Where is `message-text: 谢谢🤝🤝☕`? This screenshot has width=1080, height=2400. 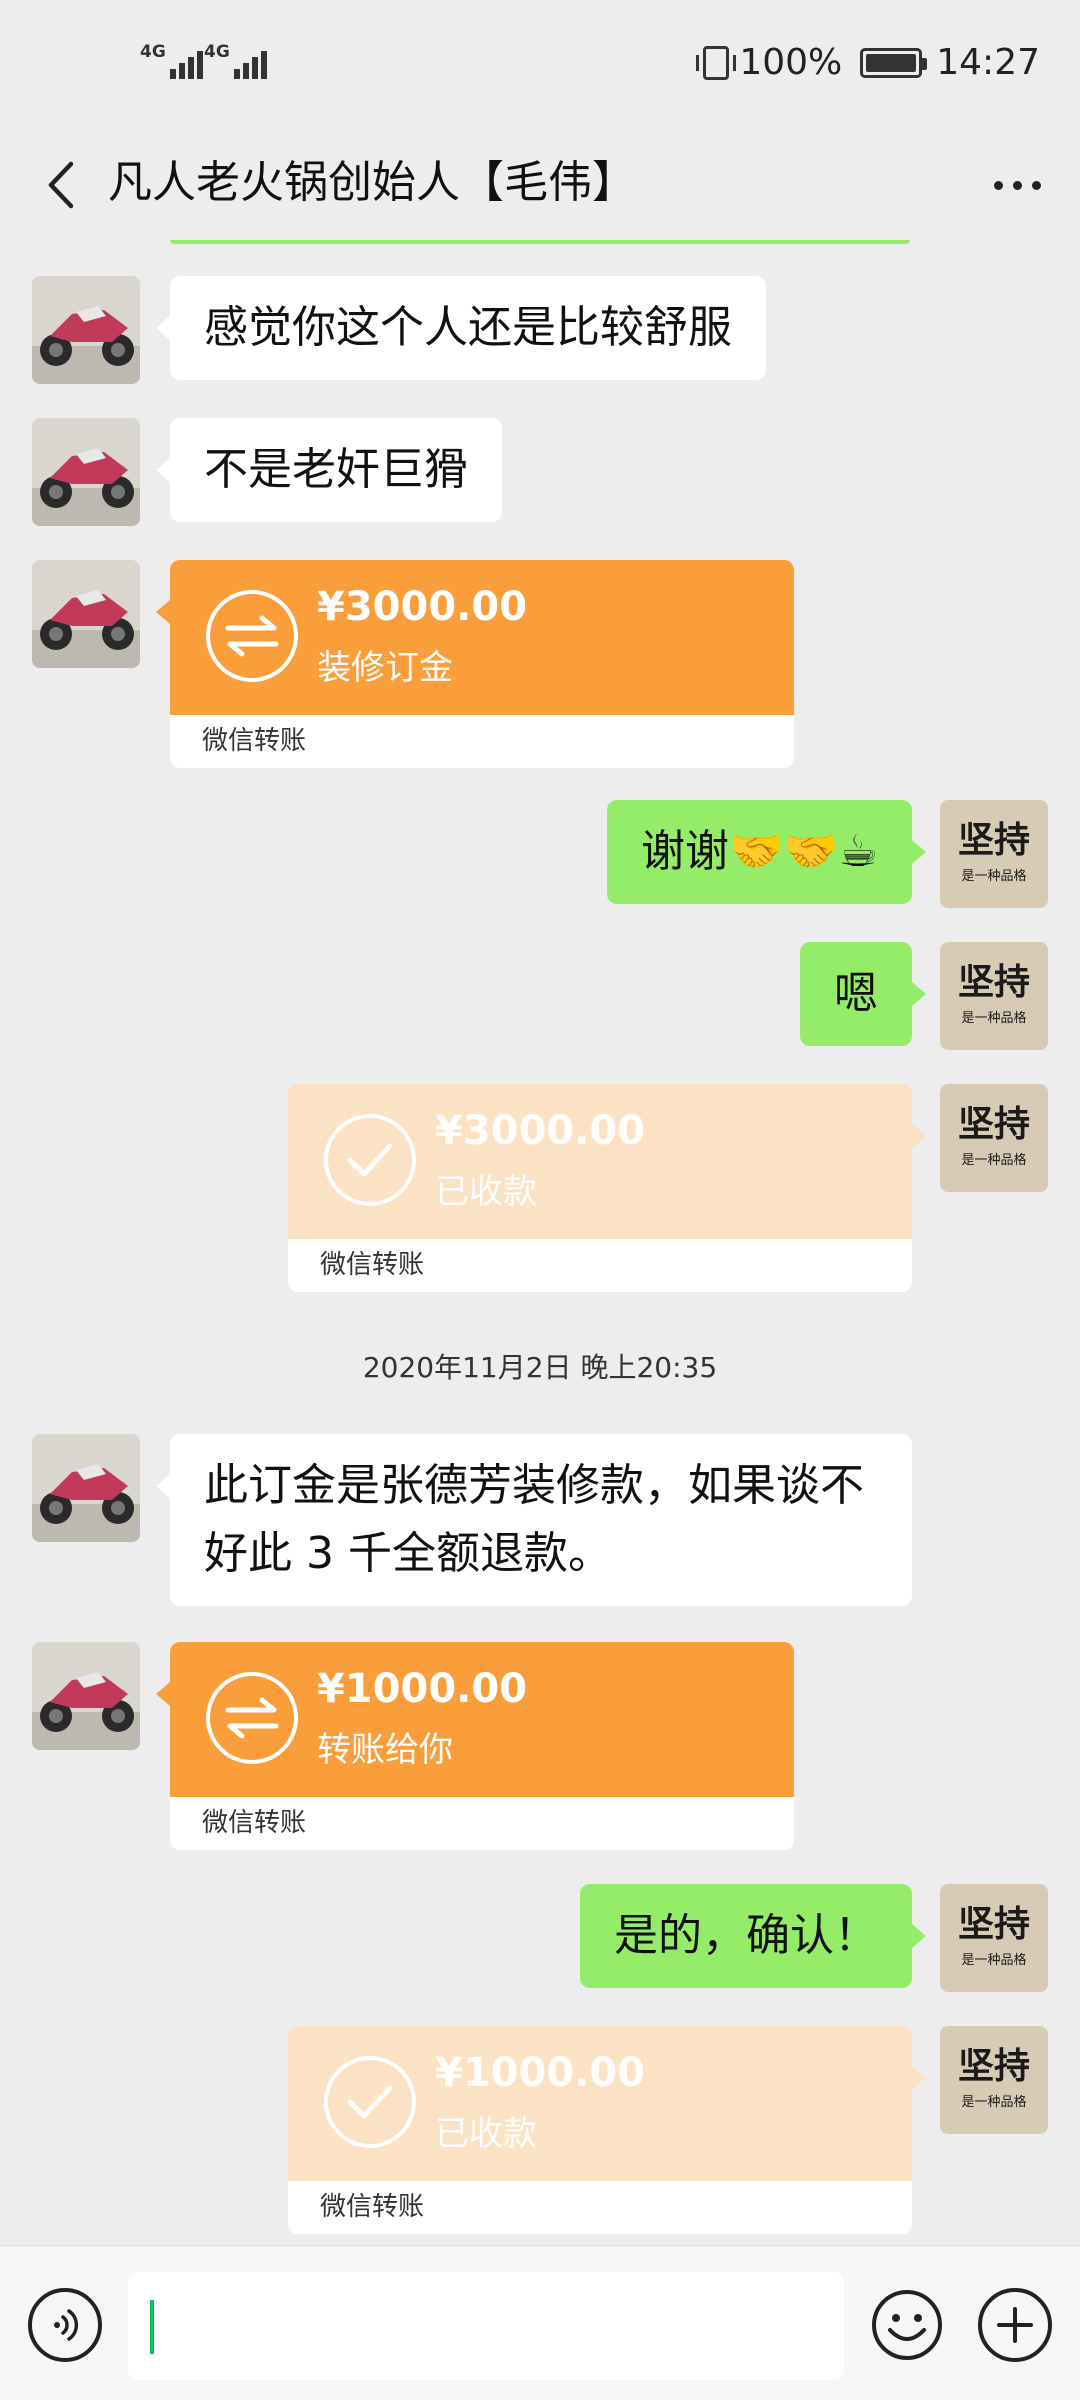
message-text: 谢谢🤝🤝☕ is located at coordinates (759, 851).